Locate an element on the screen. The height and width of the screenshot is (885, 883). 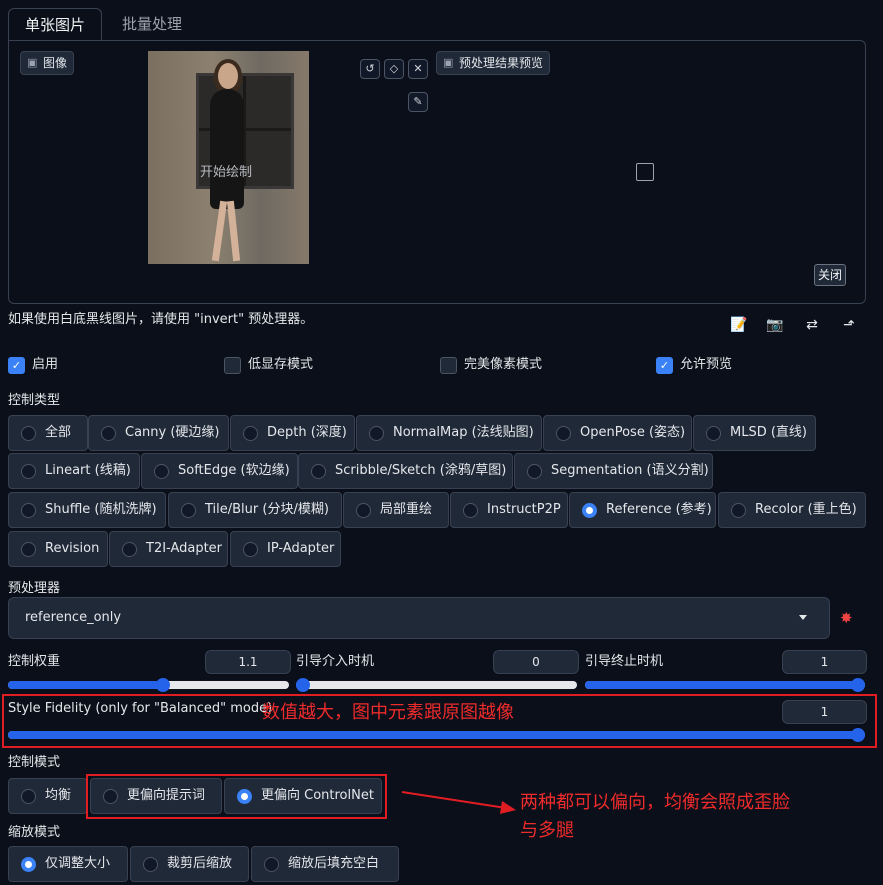
control-type-label: 控制类型 is located at coordinates (34, 400).